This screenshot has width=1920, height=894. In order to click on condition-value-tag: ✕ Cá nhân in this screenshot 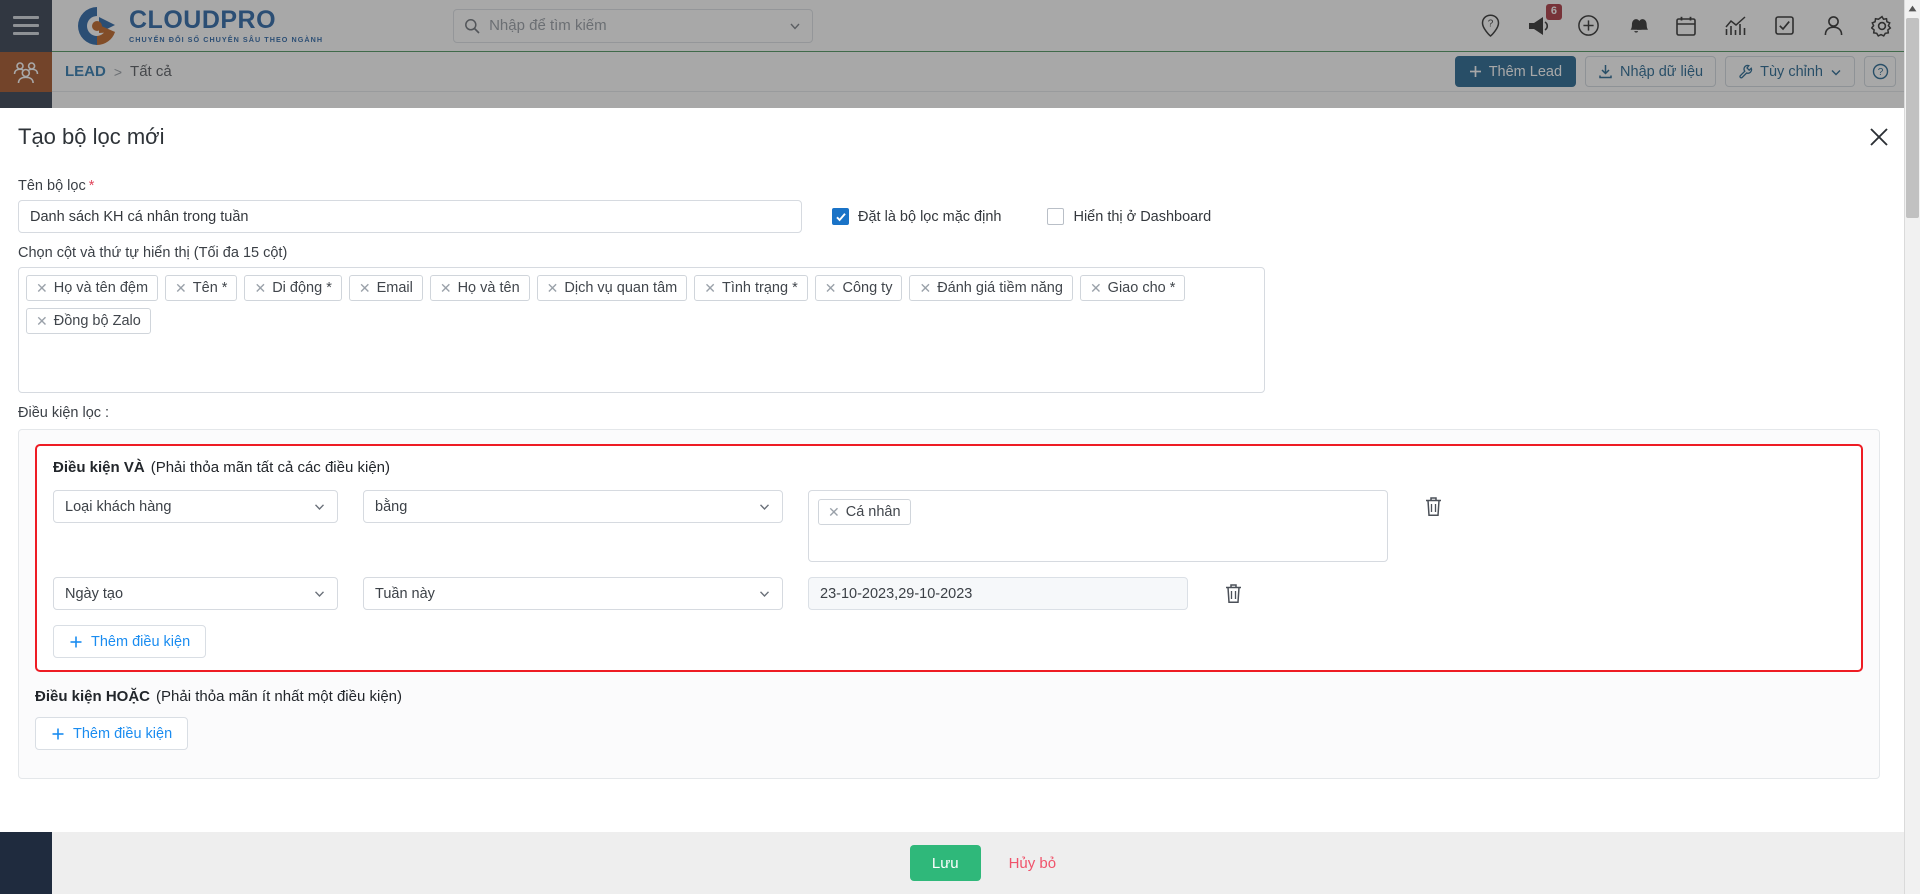, I will do `click(864, 512)`.